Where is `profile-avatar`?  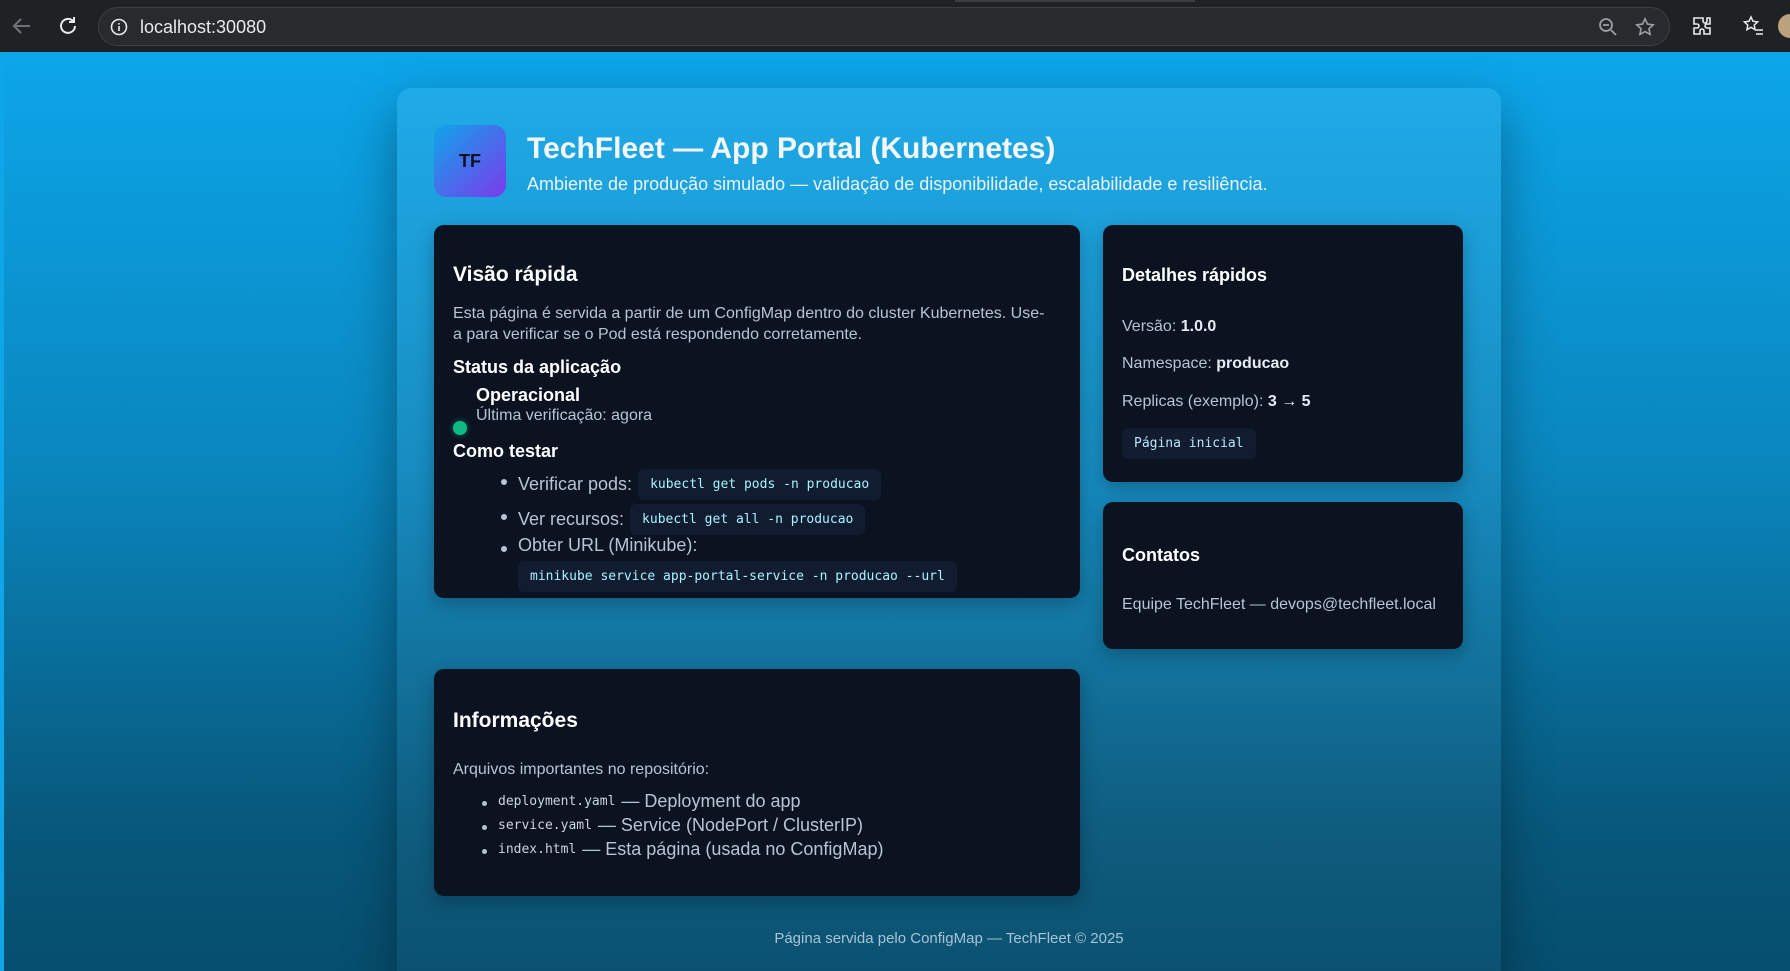 profile-avatar is located at coordinates (1784, 26).